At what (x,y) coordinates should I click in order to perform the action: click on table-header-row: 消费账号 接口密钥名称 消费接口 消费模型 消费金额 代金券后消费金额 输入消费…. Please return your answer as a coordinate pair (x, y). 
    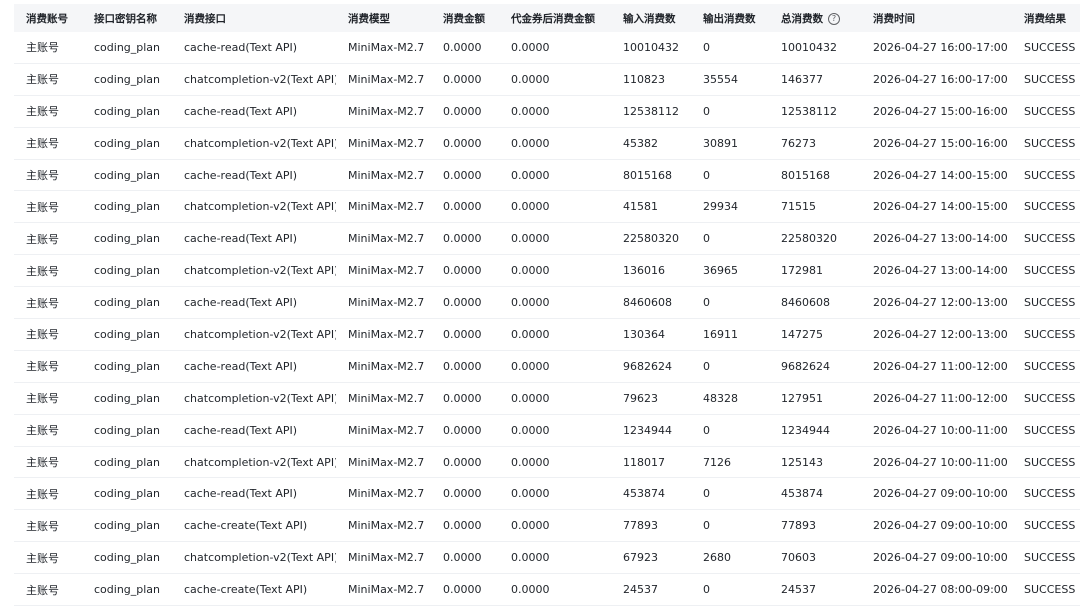
    Looking at the image, I should click on (547, 18).